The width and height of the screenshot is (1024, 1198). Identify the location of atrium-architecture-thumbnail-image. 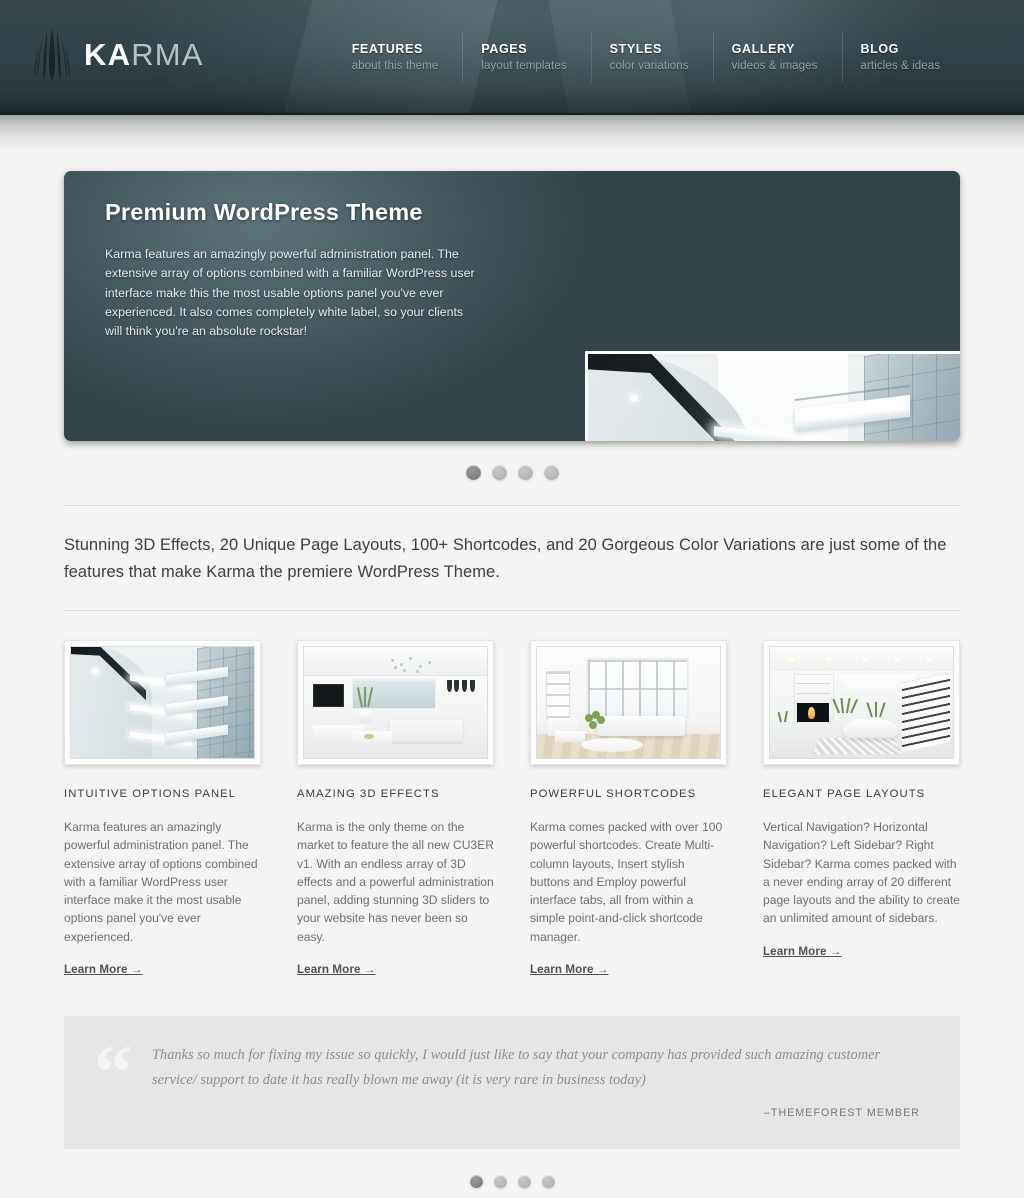
(162, 702).